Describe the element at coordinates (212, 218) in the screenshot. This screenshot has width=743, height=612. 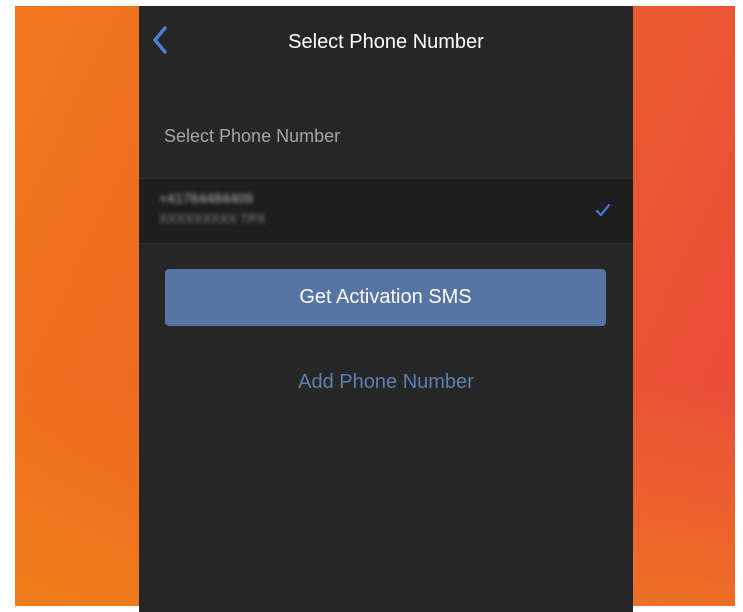
I see `phone-number-subtitle: XXXXXXXXX TPX` at that location.